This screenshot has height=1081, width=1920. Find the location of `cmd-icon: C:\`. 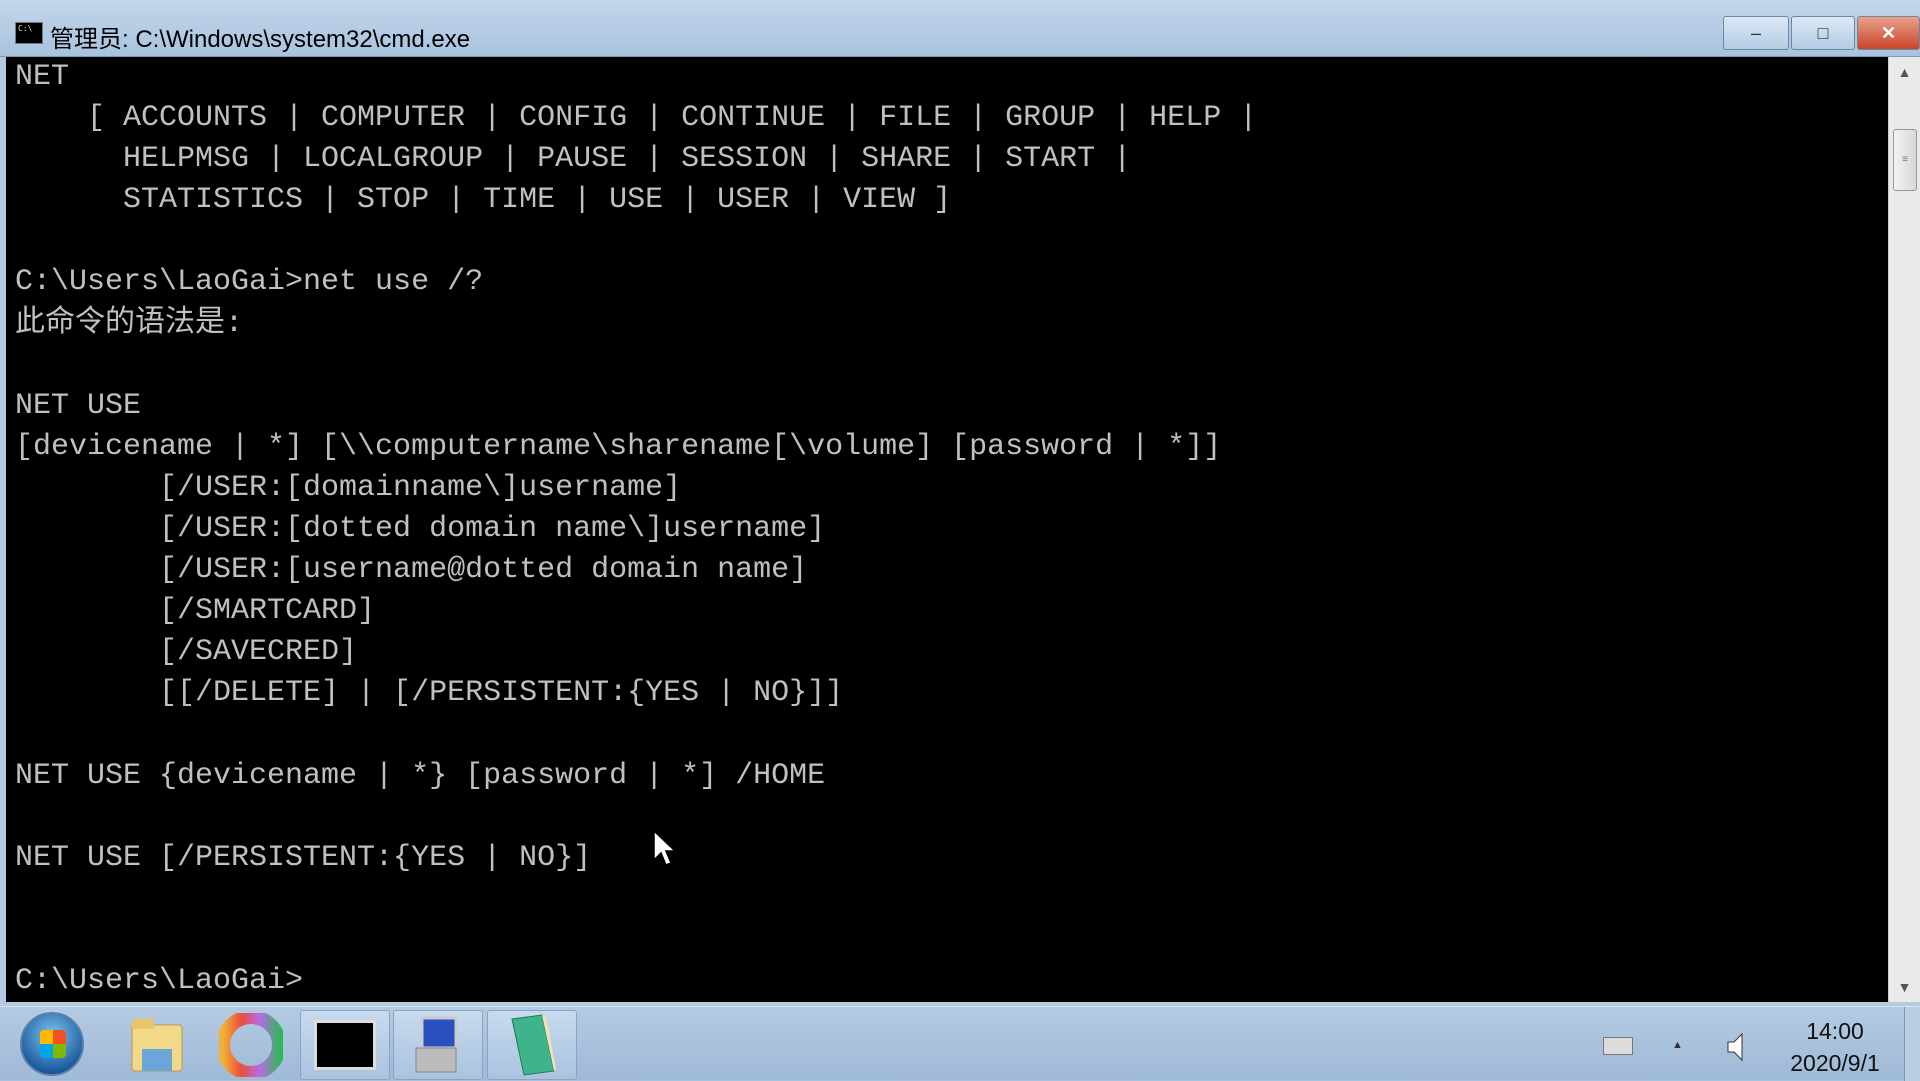

cmd-icon: C:\ is located at coordinates (29, 33).